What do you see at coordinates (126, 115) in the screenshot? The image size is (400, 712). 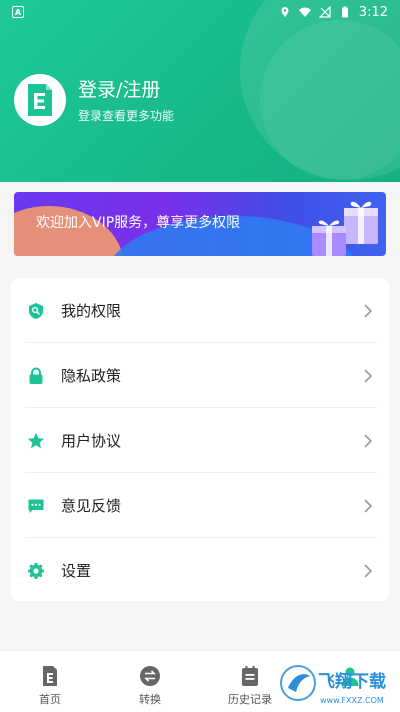 I see `login-subtitle: 登录查看更多功能` at bounding box center [126, 115].